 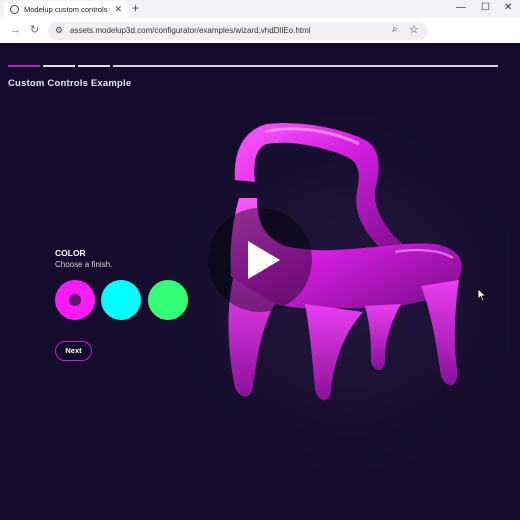 I want to click on swatch-green, so click(x=168, y=300).